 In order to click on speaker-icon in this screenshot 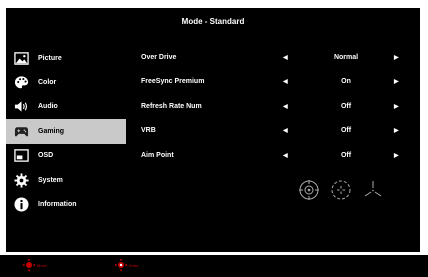, I will do `click(21, 107)`.